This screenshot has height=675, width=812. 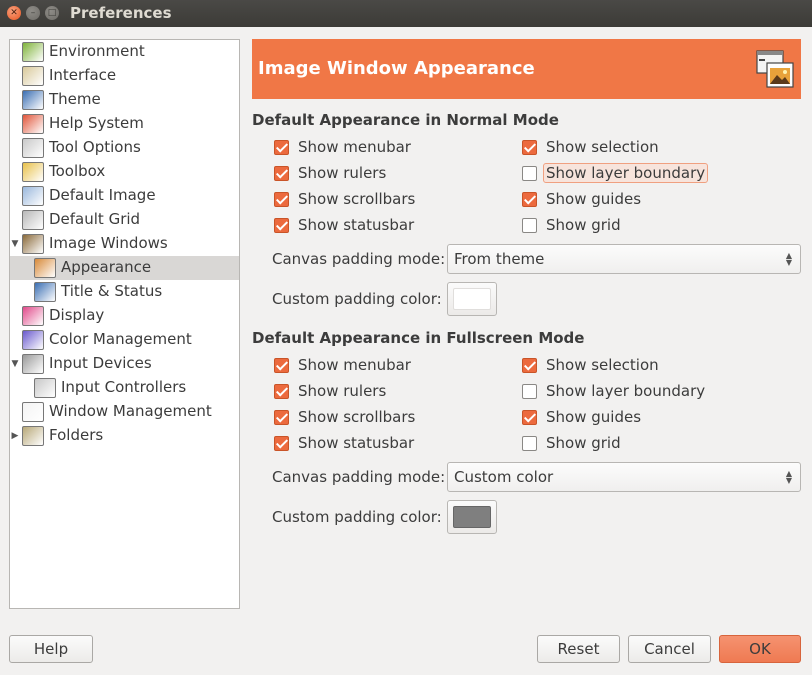 I want to click on sidebar-item: Default Image, so click(x=124, y=196).